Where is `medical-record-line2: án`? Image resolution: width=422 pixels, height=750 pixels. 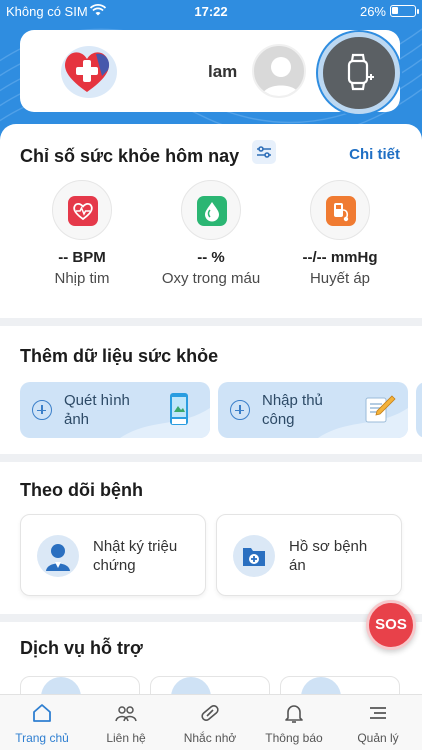
medical-record-line2: án is located at coordinates (297, 565).